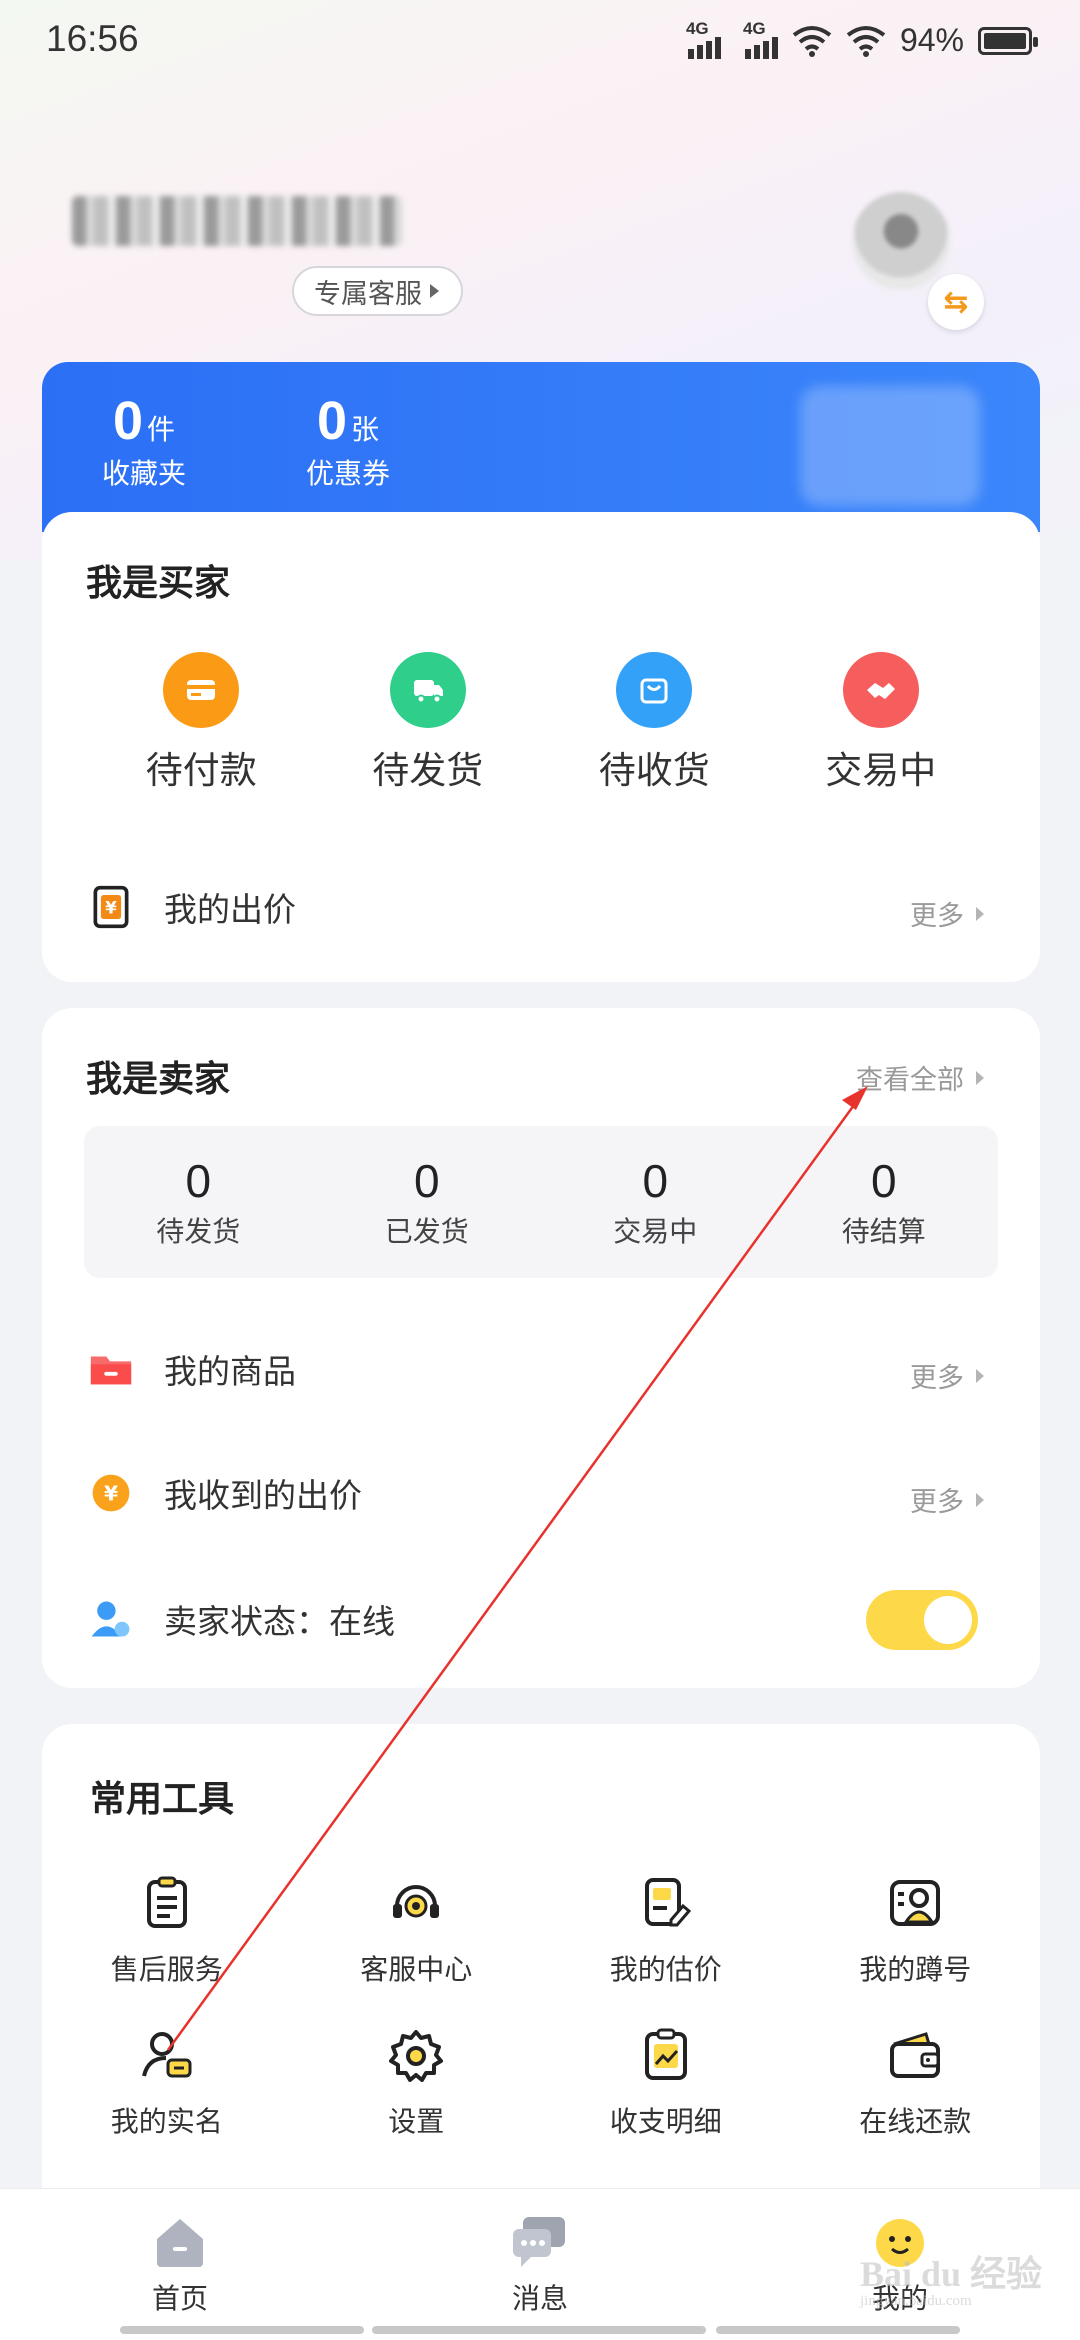 The height and width of the screenshot is (2340, 1080). I want to click on favorites-label: 收藏夹, so click(144, 473).